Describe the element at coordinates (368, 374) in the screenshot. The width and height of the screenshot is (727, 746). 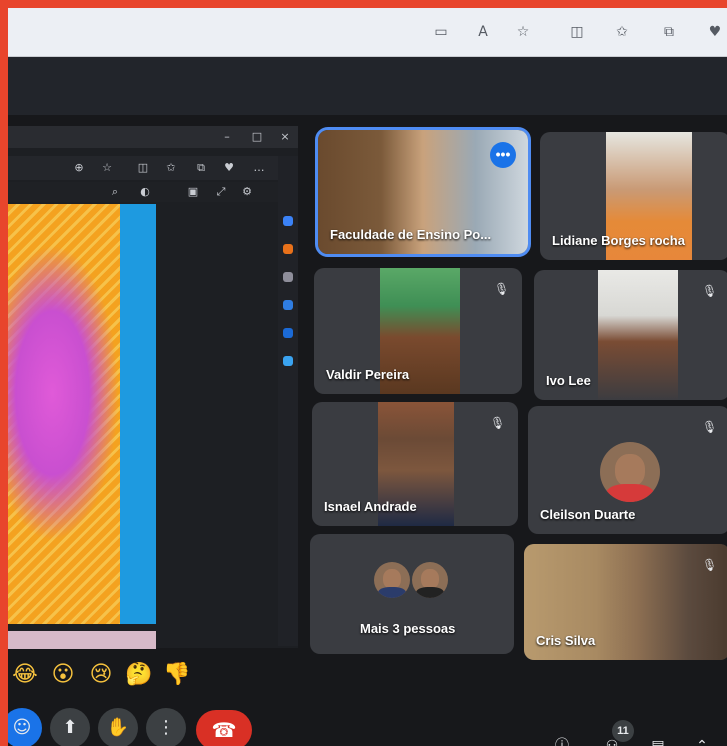
I see `participant-name: Valdir Pereira` at that location.